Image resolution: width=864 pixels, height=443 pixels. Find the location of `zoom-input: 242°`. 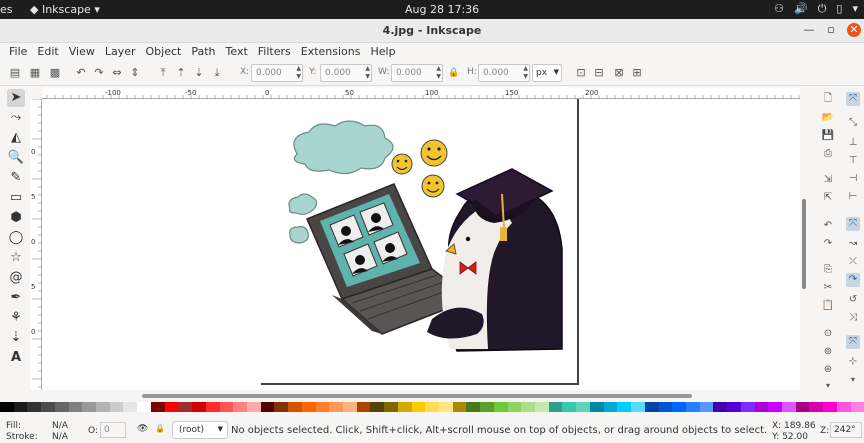

zoom-input: 242° is located at coordinates (846, 430).